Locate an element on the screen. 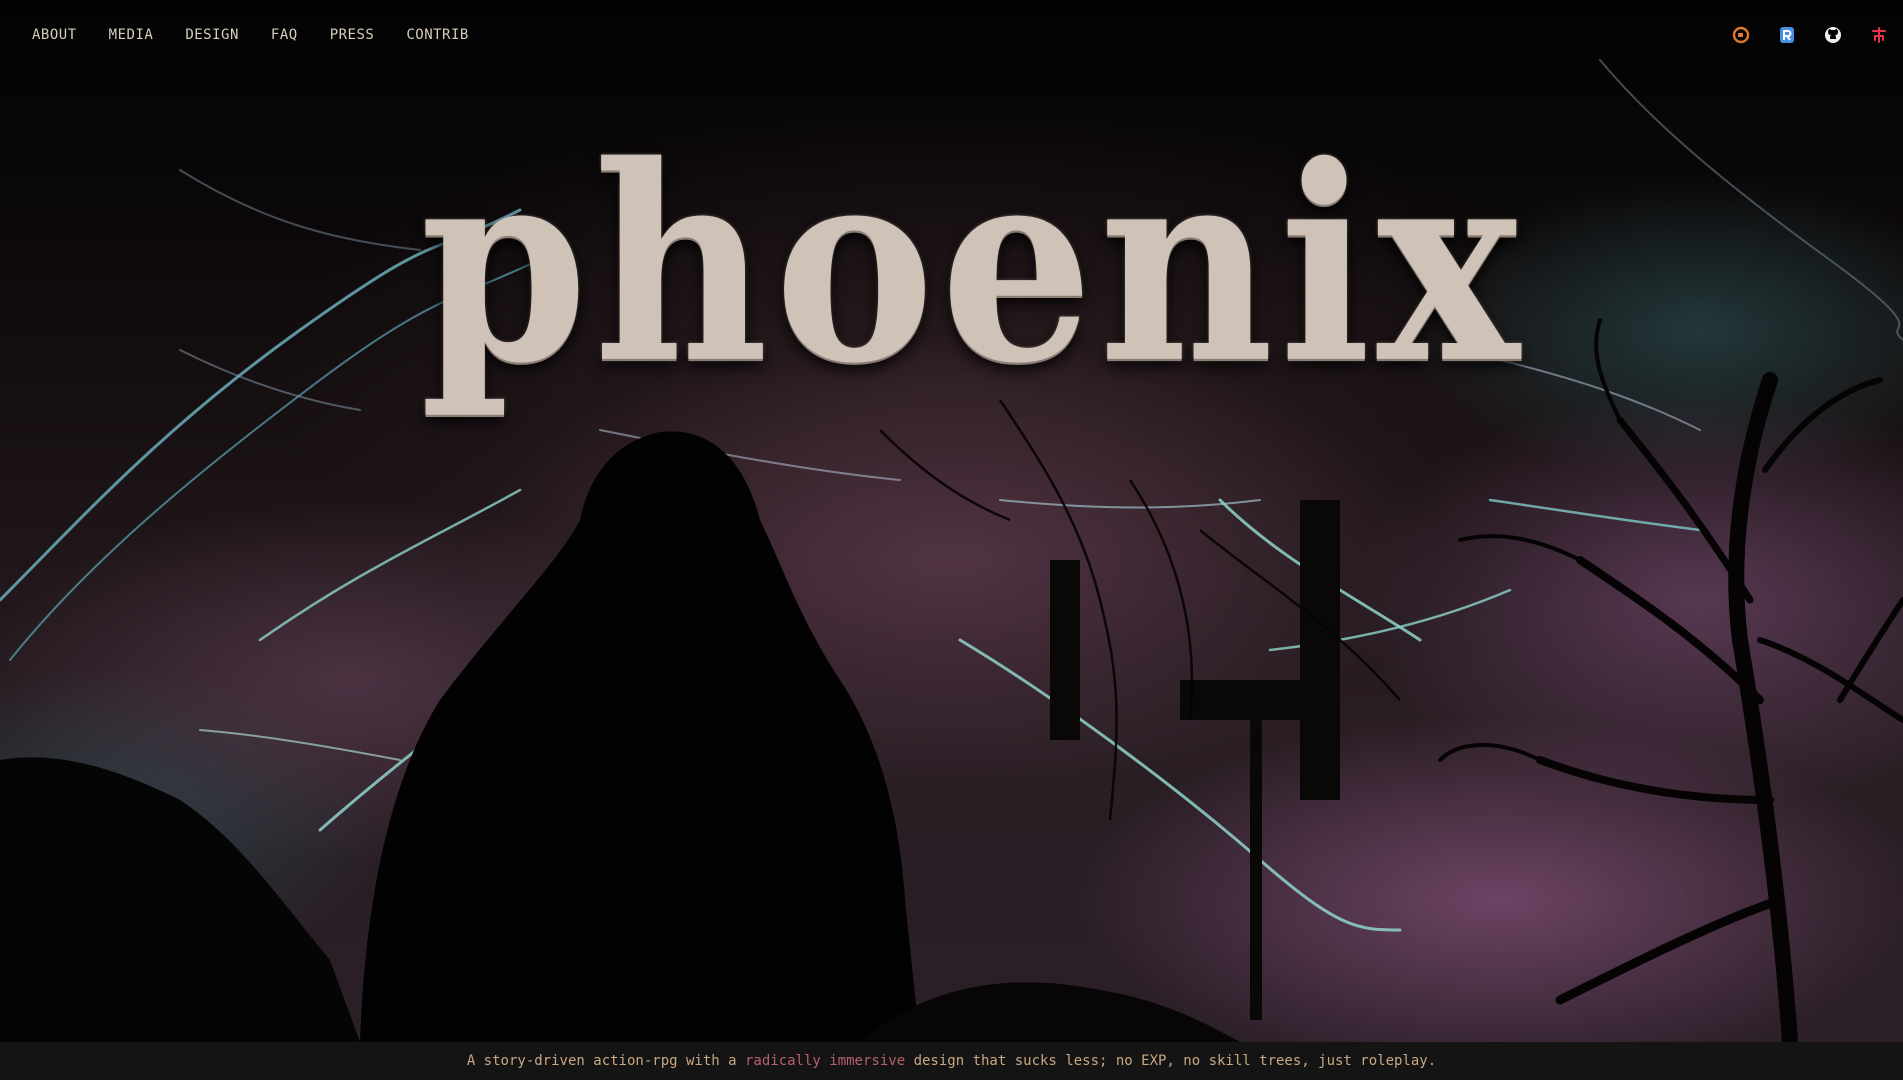 Image resolution: width=1903 pixels, height=1080 pixels. itch-fork-icon-glyph is located at coordinates (1879, 35).